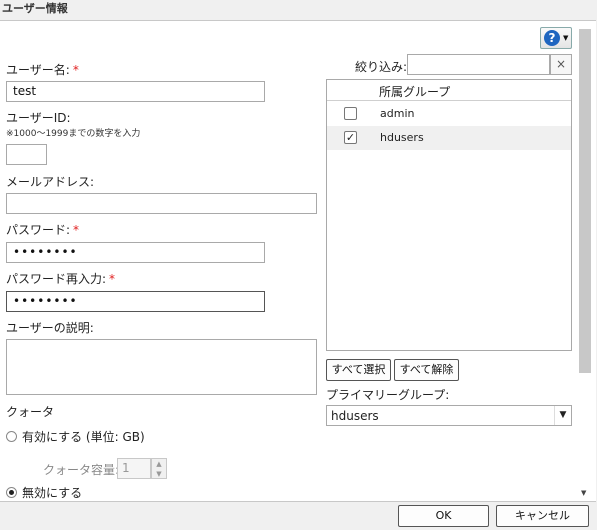 This screenshot has width=597, height=530. Describe the element at coordinates (350, 113) in the screenshot. I see `group-checkbox` at that location.